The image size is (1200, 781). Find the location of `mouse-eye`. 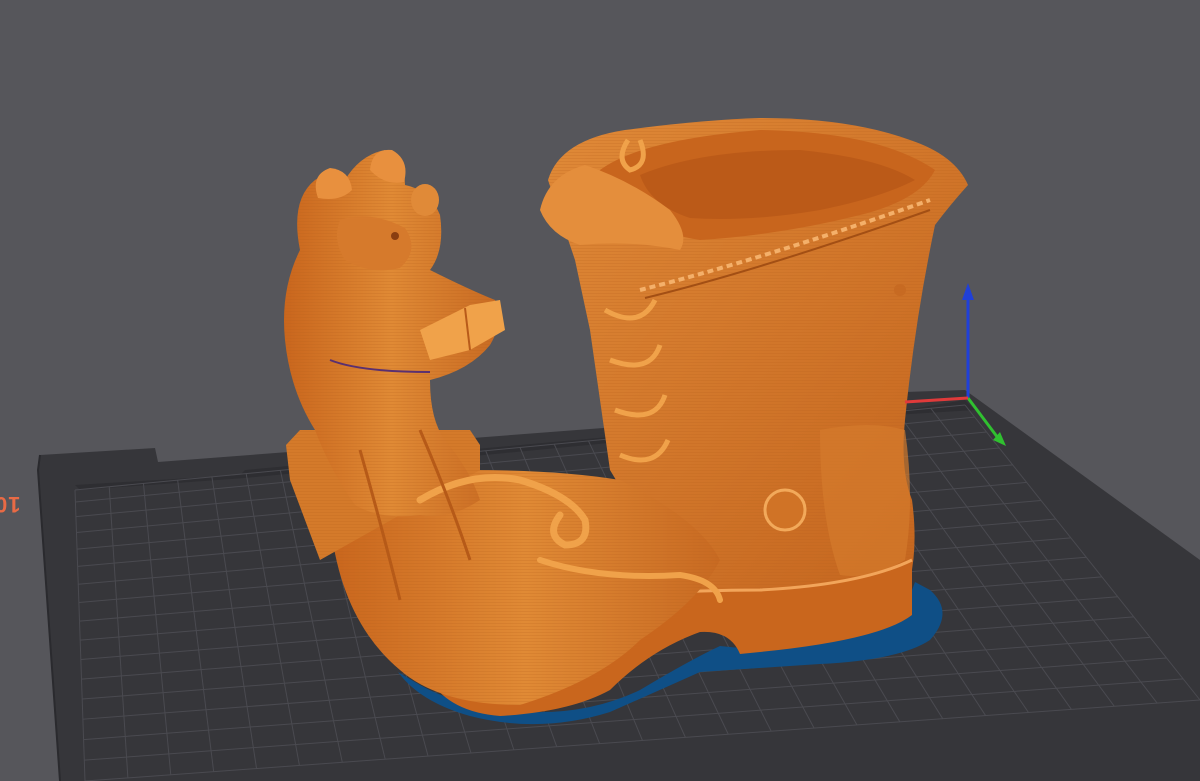

mouse-eye is located at coordinates (395, 236).